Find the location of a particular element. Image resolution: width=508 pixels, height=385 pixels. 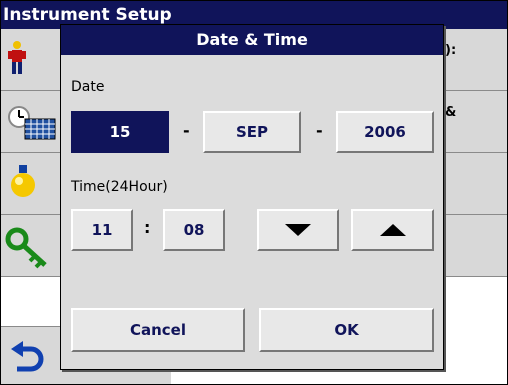

date-label: Date is located at coordinates (88, 87).